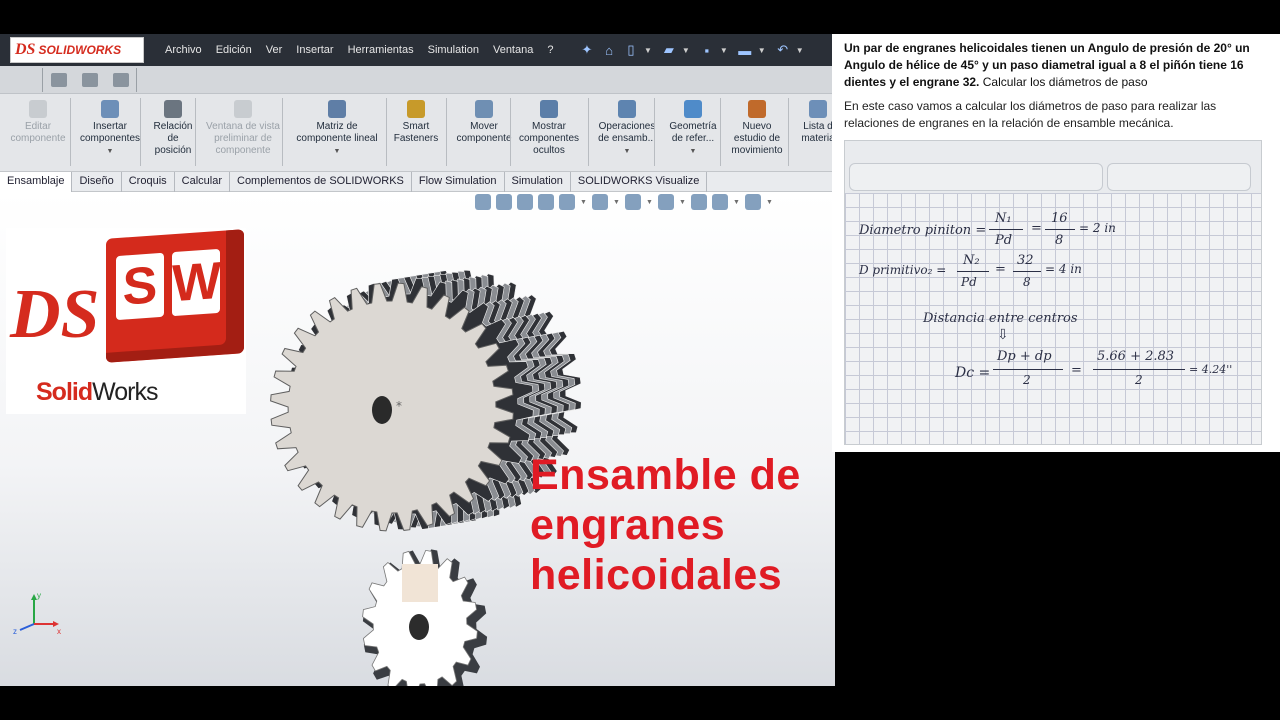  I want to click on menu-item: Ver, so click(274, 50).